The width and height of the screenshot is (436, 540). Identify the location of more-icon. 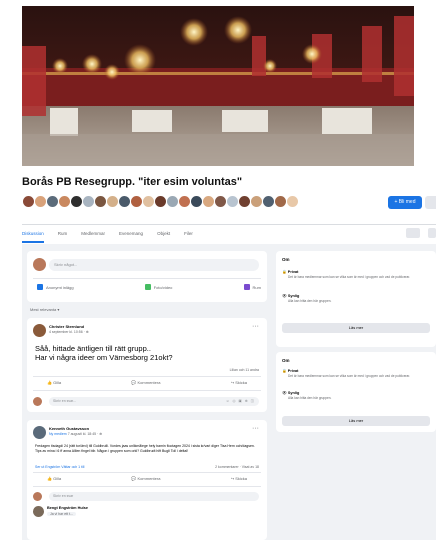
(432, 233).